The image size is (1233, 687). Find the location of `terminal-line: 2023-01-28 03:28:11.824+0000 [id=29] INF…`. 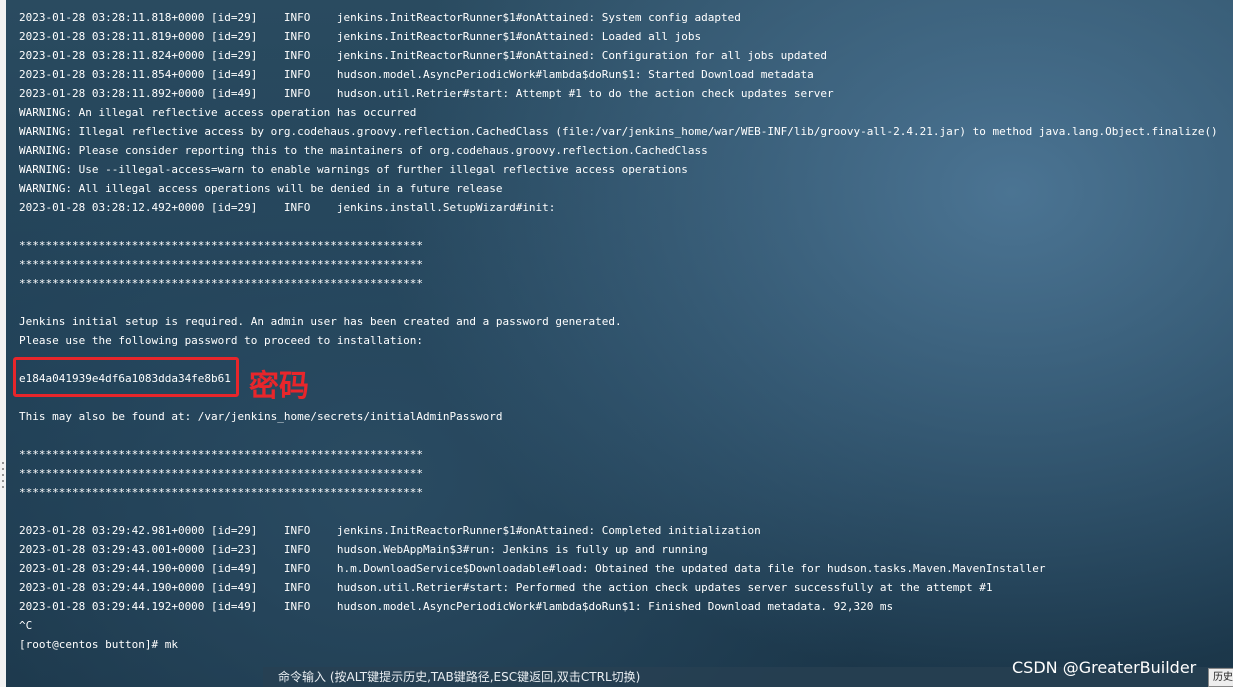

terminal-line: 2023-01-28 03:28:11.824+0000 [id=29] INF… is located at coordinates (423, 55).